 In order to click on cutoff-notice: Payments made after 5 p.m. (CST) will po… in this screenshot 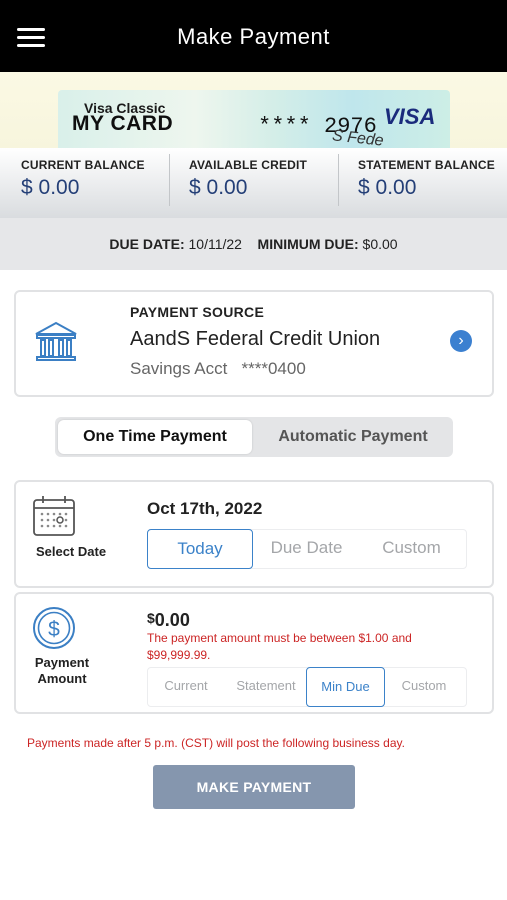, I will do `click(216, 743)`.